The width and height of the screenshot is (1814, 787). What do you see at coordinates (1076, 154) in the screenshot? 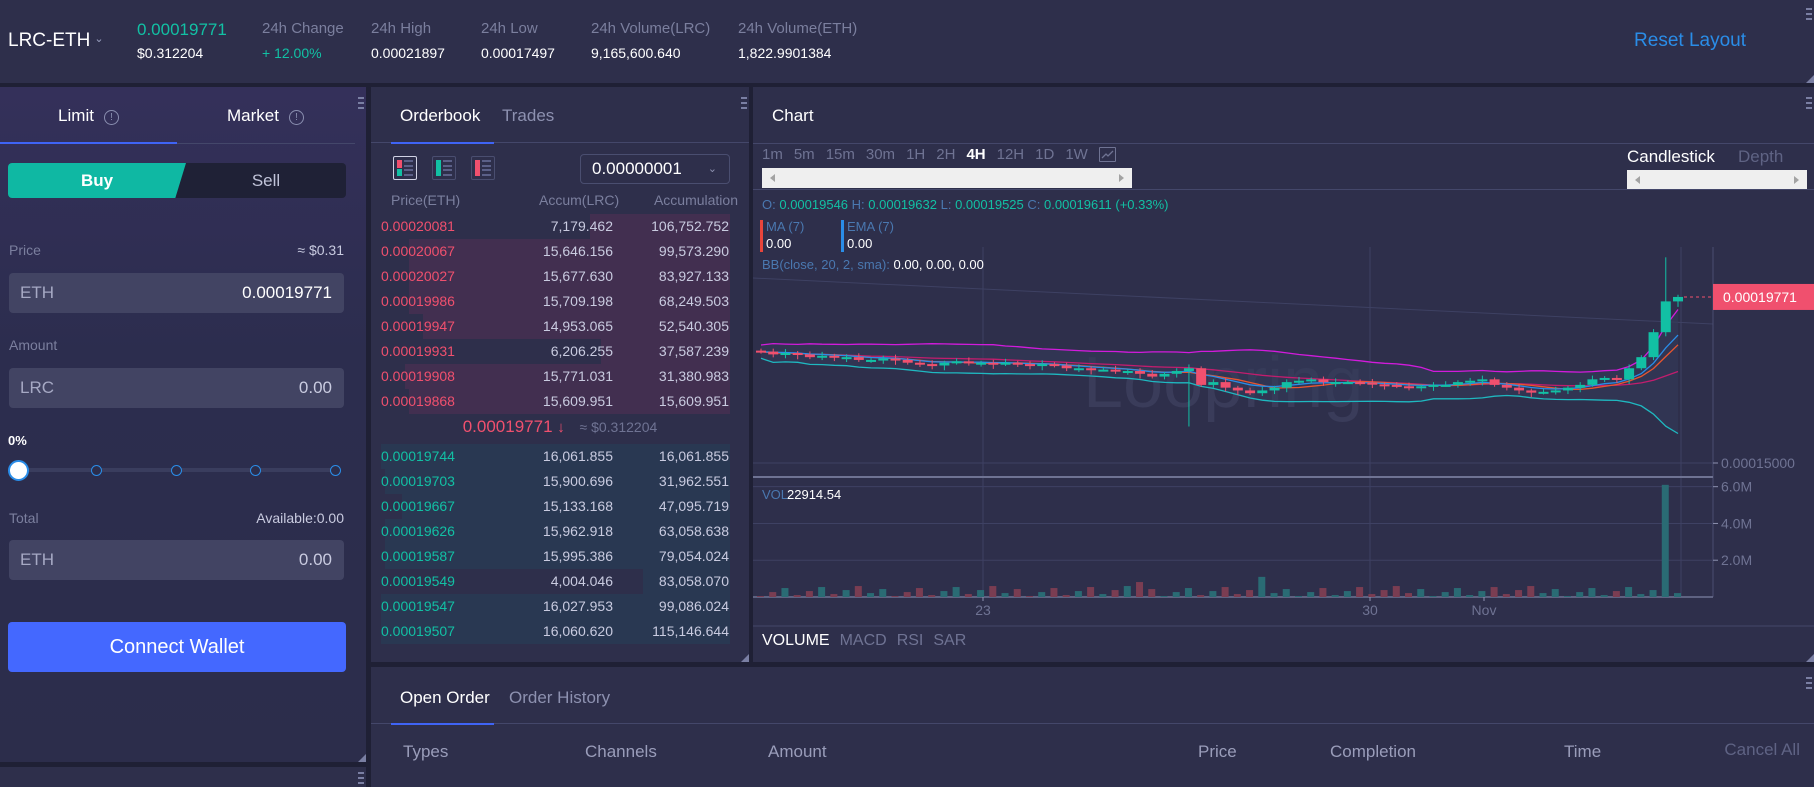
I see `timeframe-1w: 1W` at bounding box center [1076, 154].